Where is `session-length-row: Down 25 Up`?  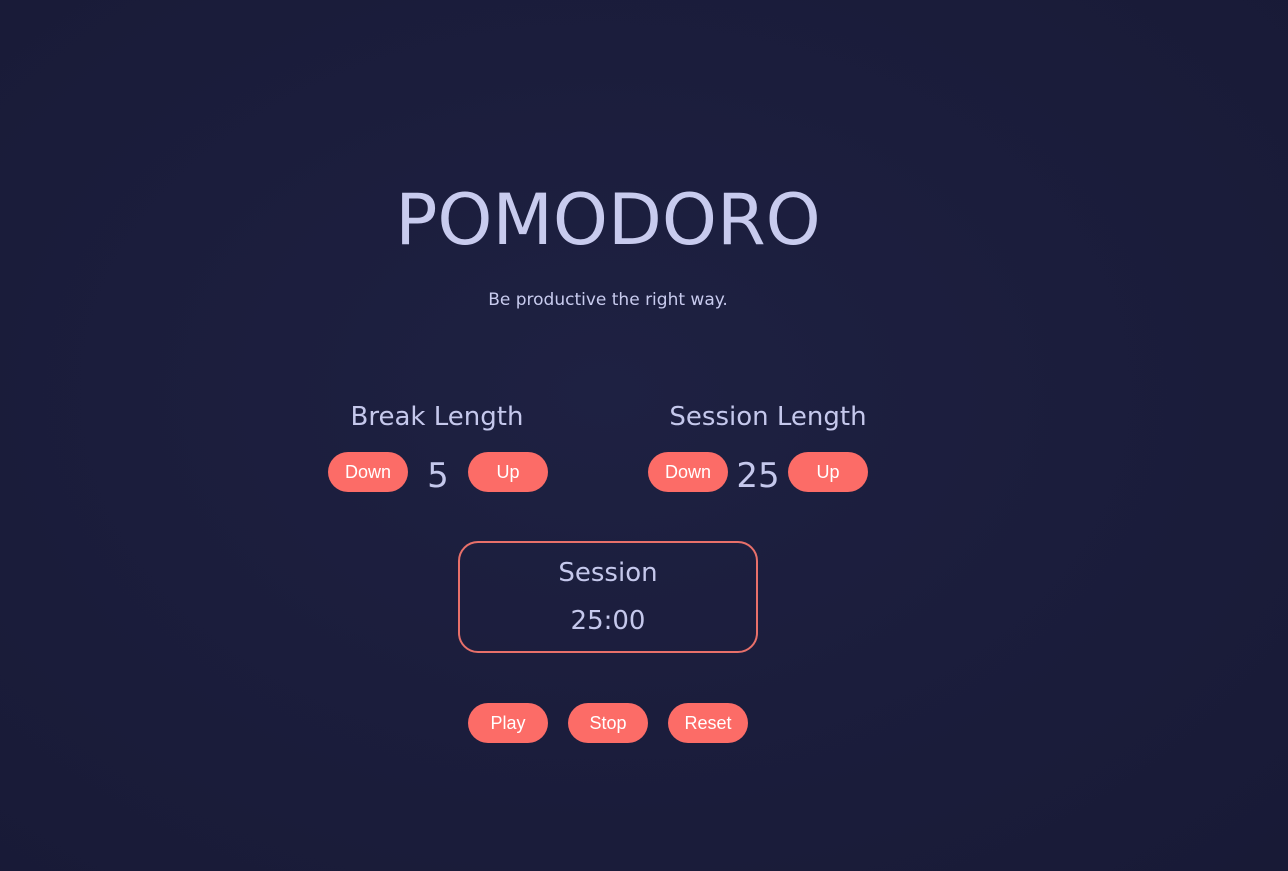
session-length-row: Down 25 Up is located at coordinates (758, 474).